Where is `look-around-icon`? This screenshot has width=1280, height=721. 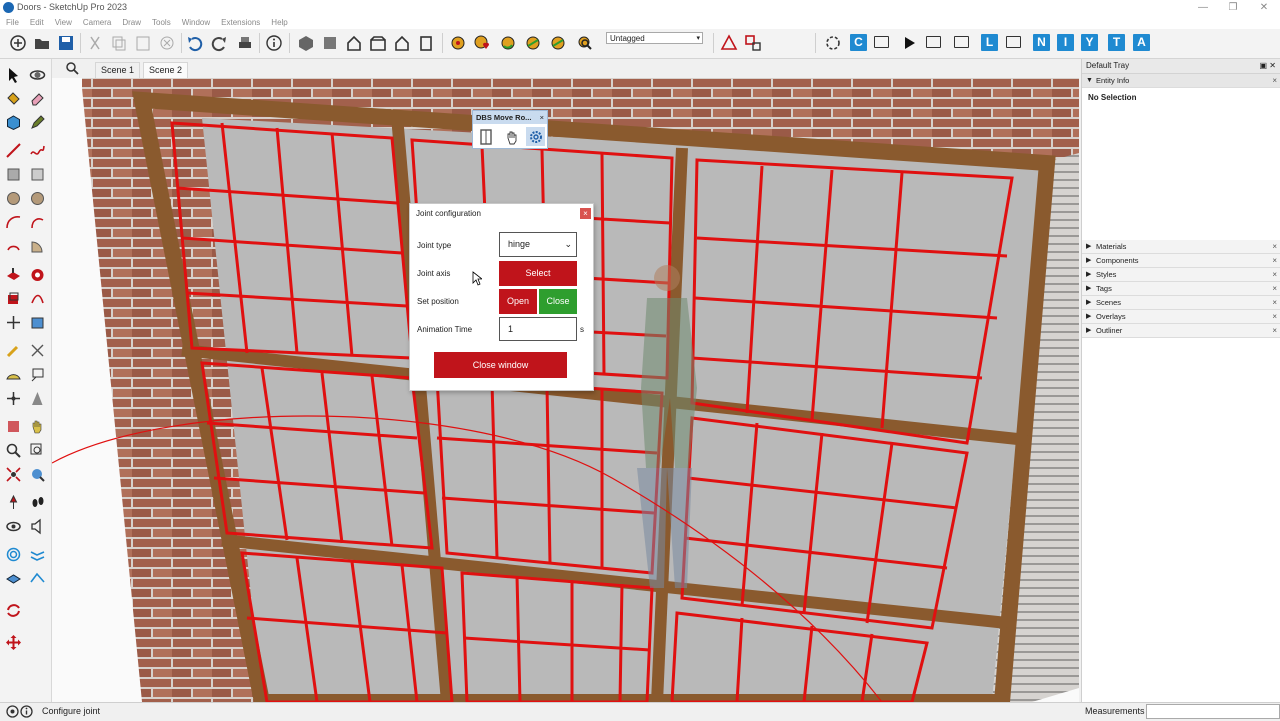 look-around-icon is located at coordinates (13, 526).